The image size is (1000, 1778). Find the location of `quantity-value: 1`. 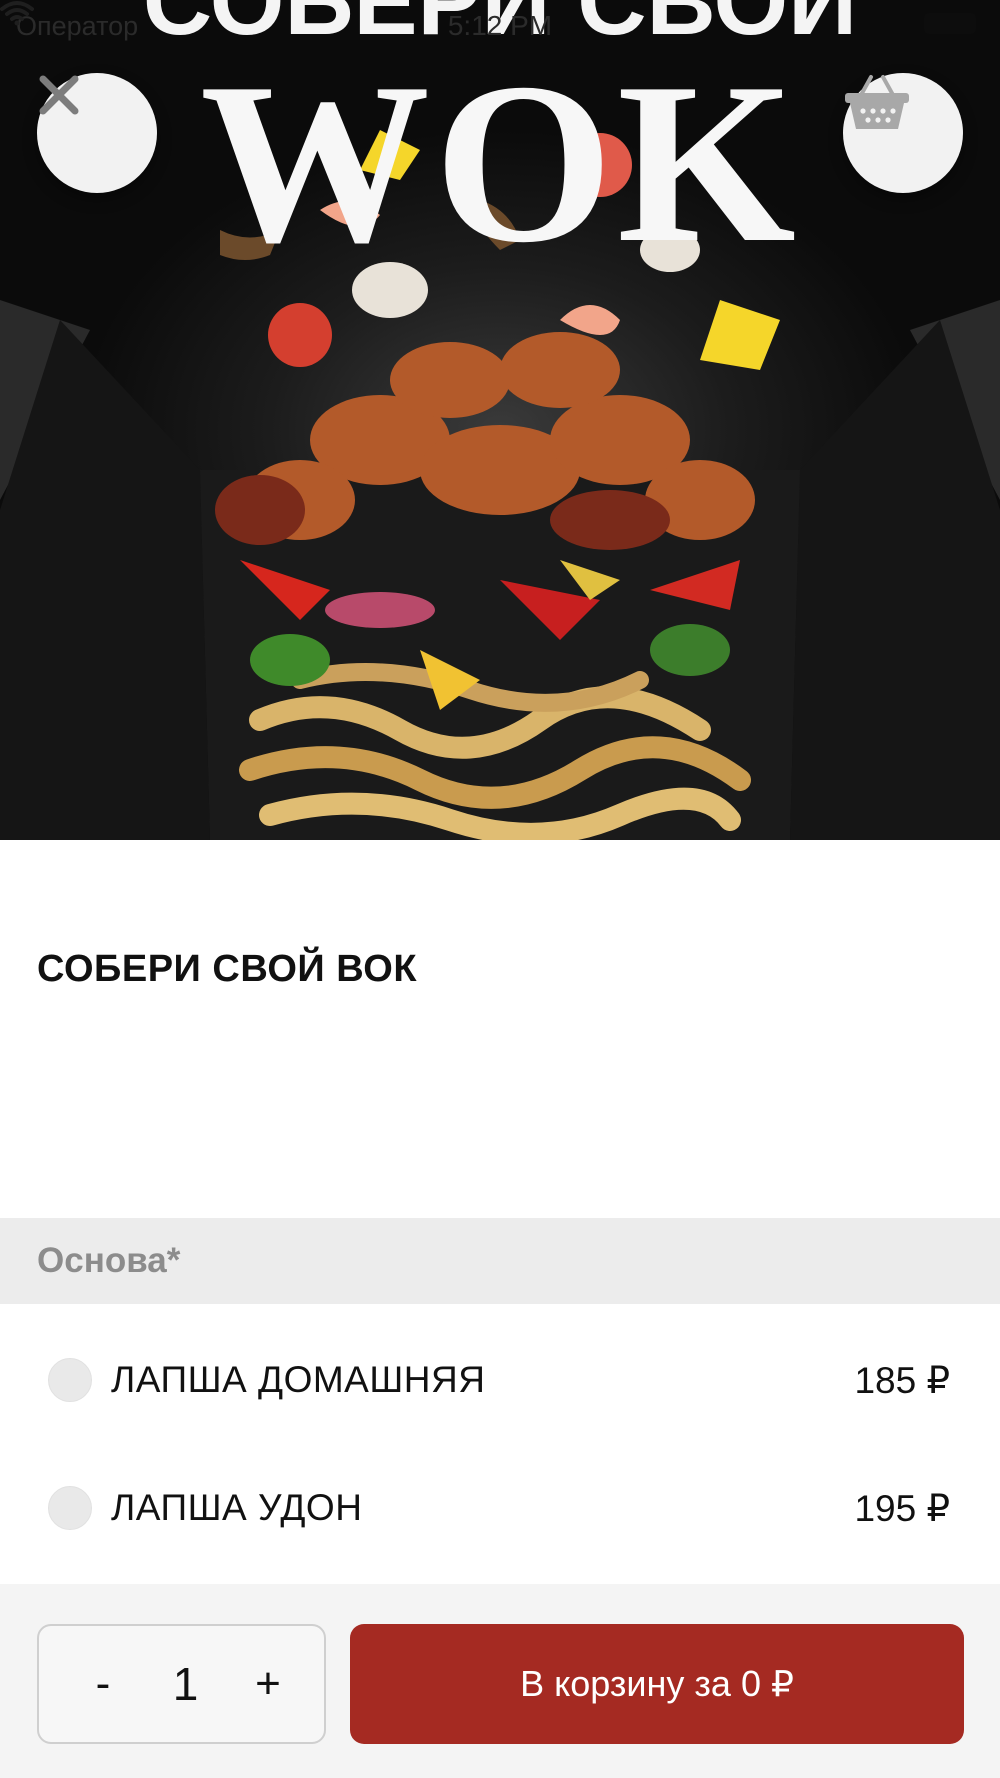

quantity-value: 1 is located at coordinates (185, 1684).